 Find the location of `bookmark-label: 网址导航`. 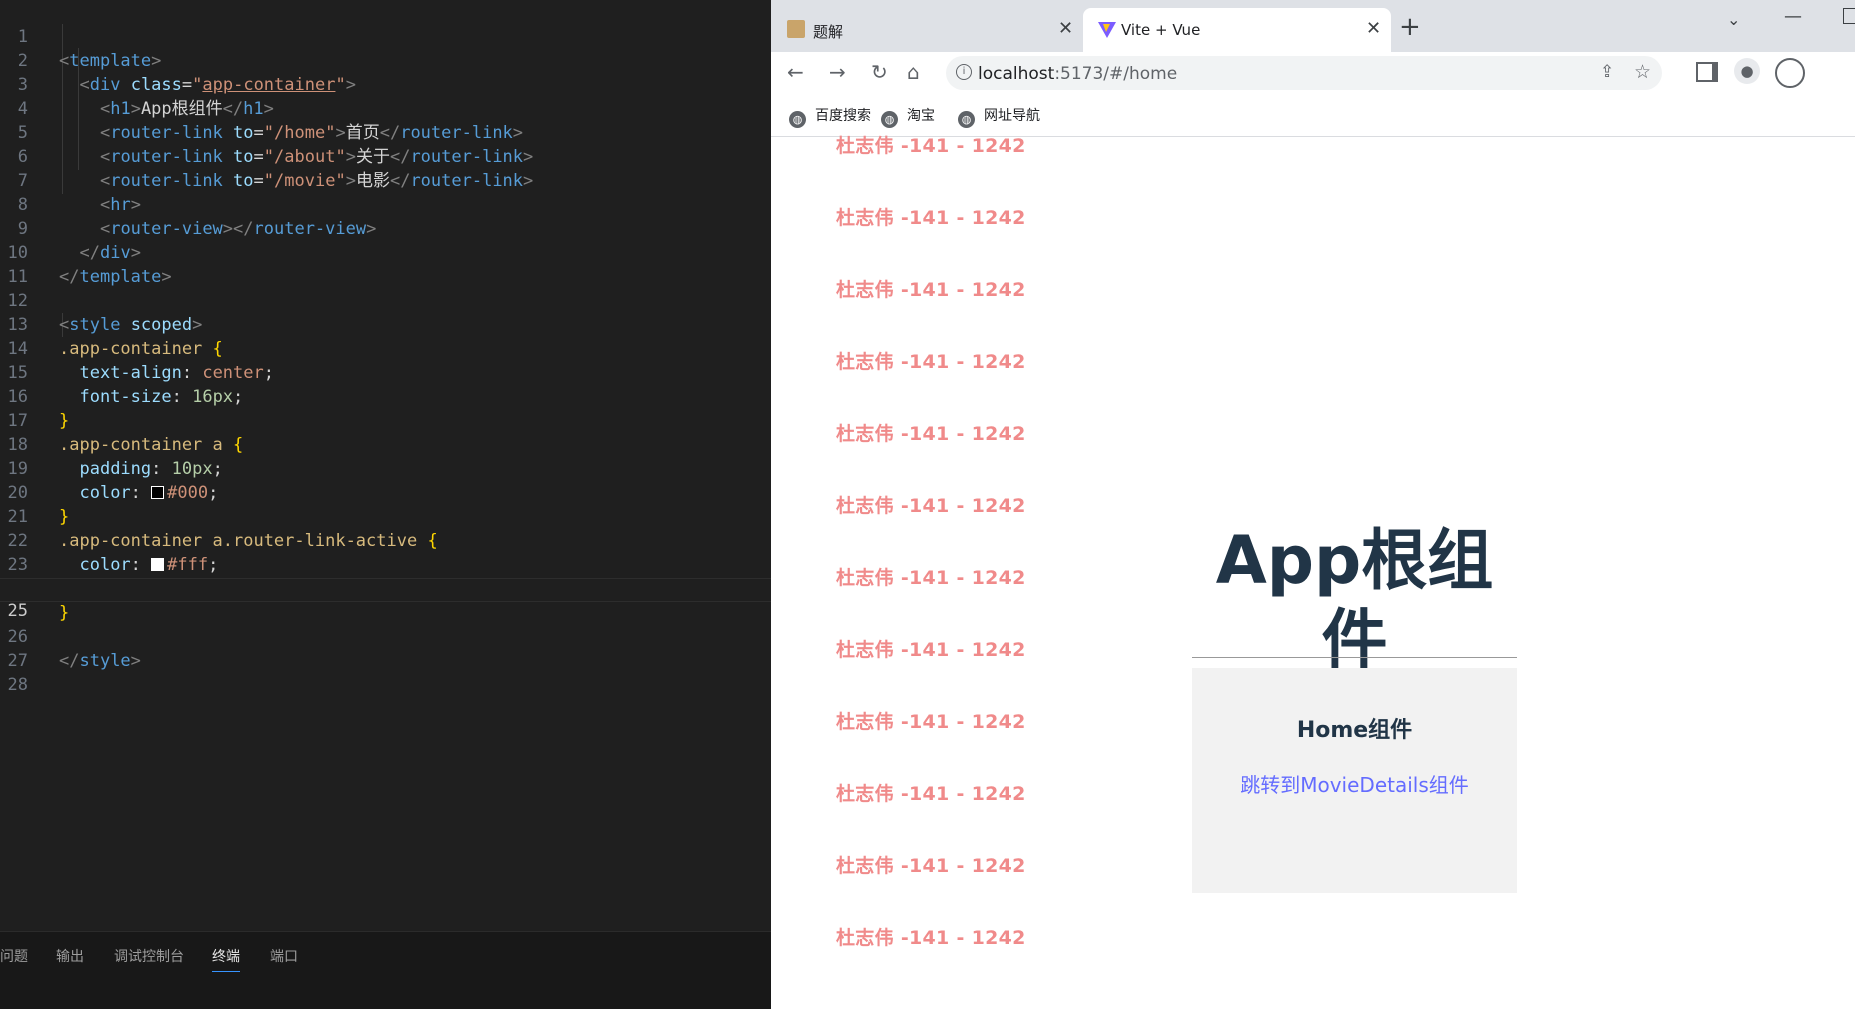

bookmark-label: 网址导航 is located at coordinates (1012, 116).